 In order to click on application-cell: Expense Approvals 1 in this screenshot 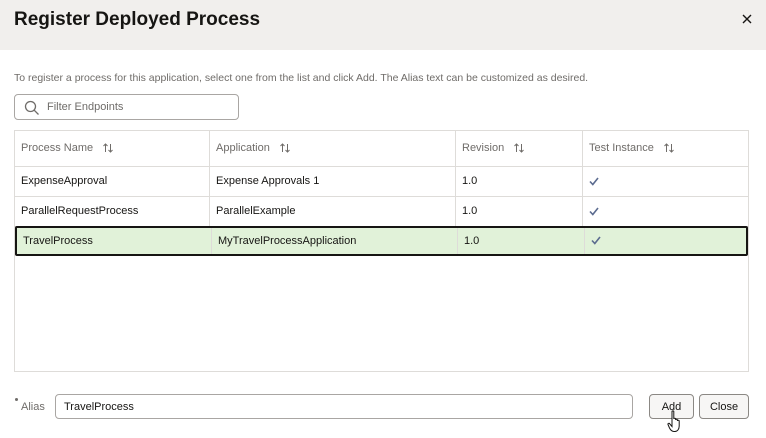, I will do `click(333, 181)`.